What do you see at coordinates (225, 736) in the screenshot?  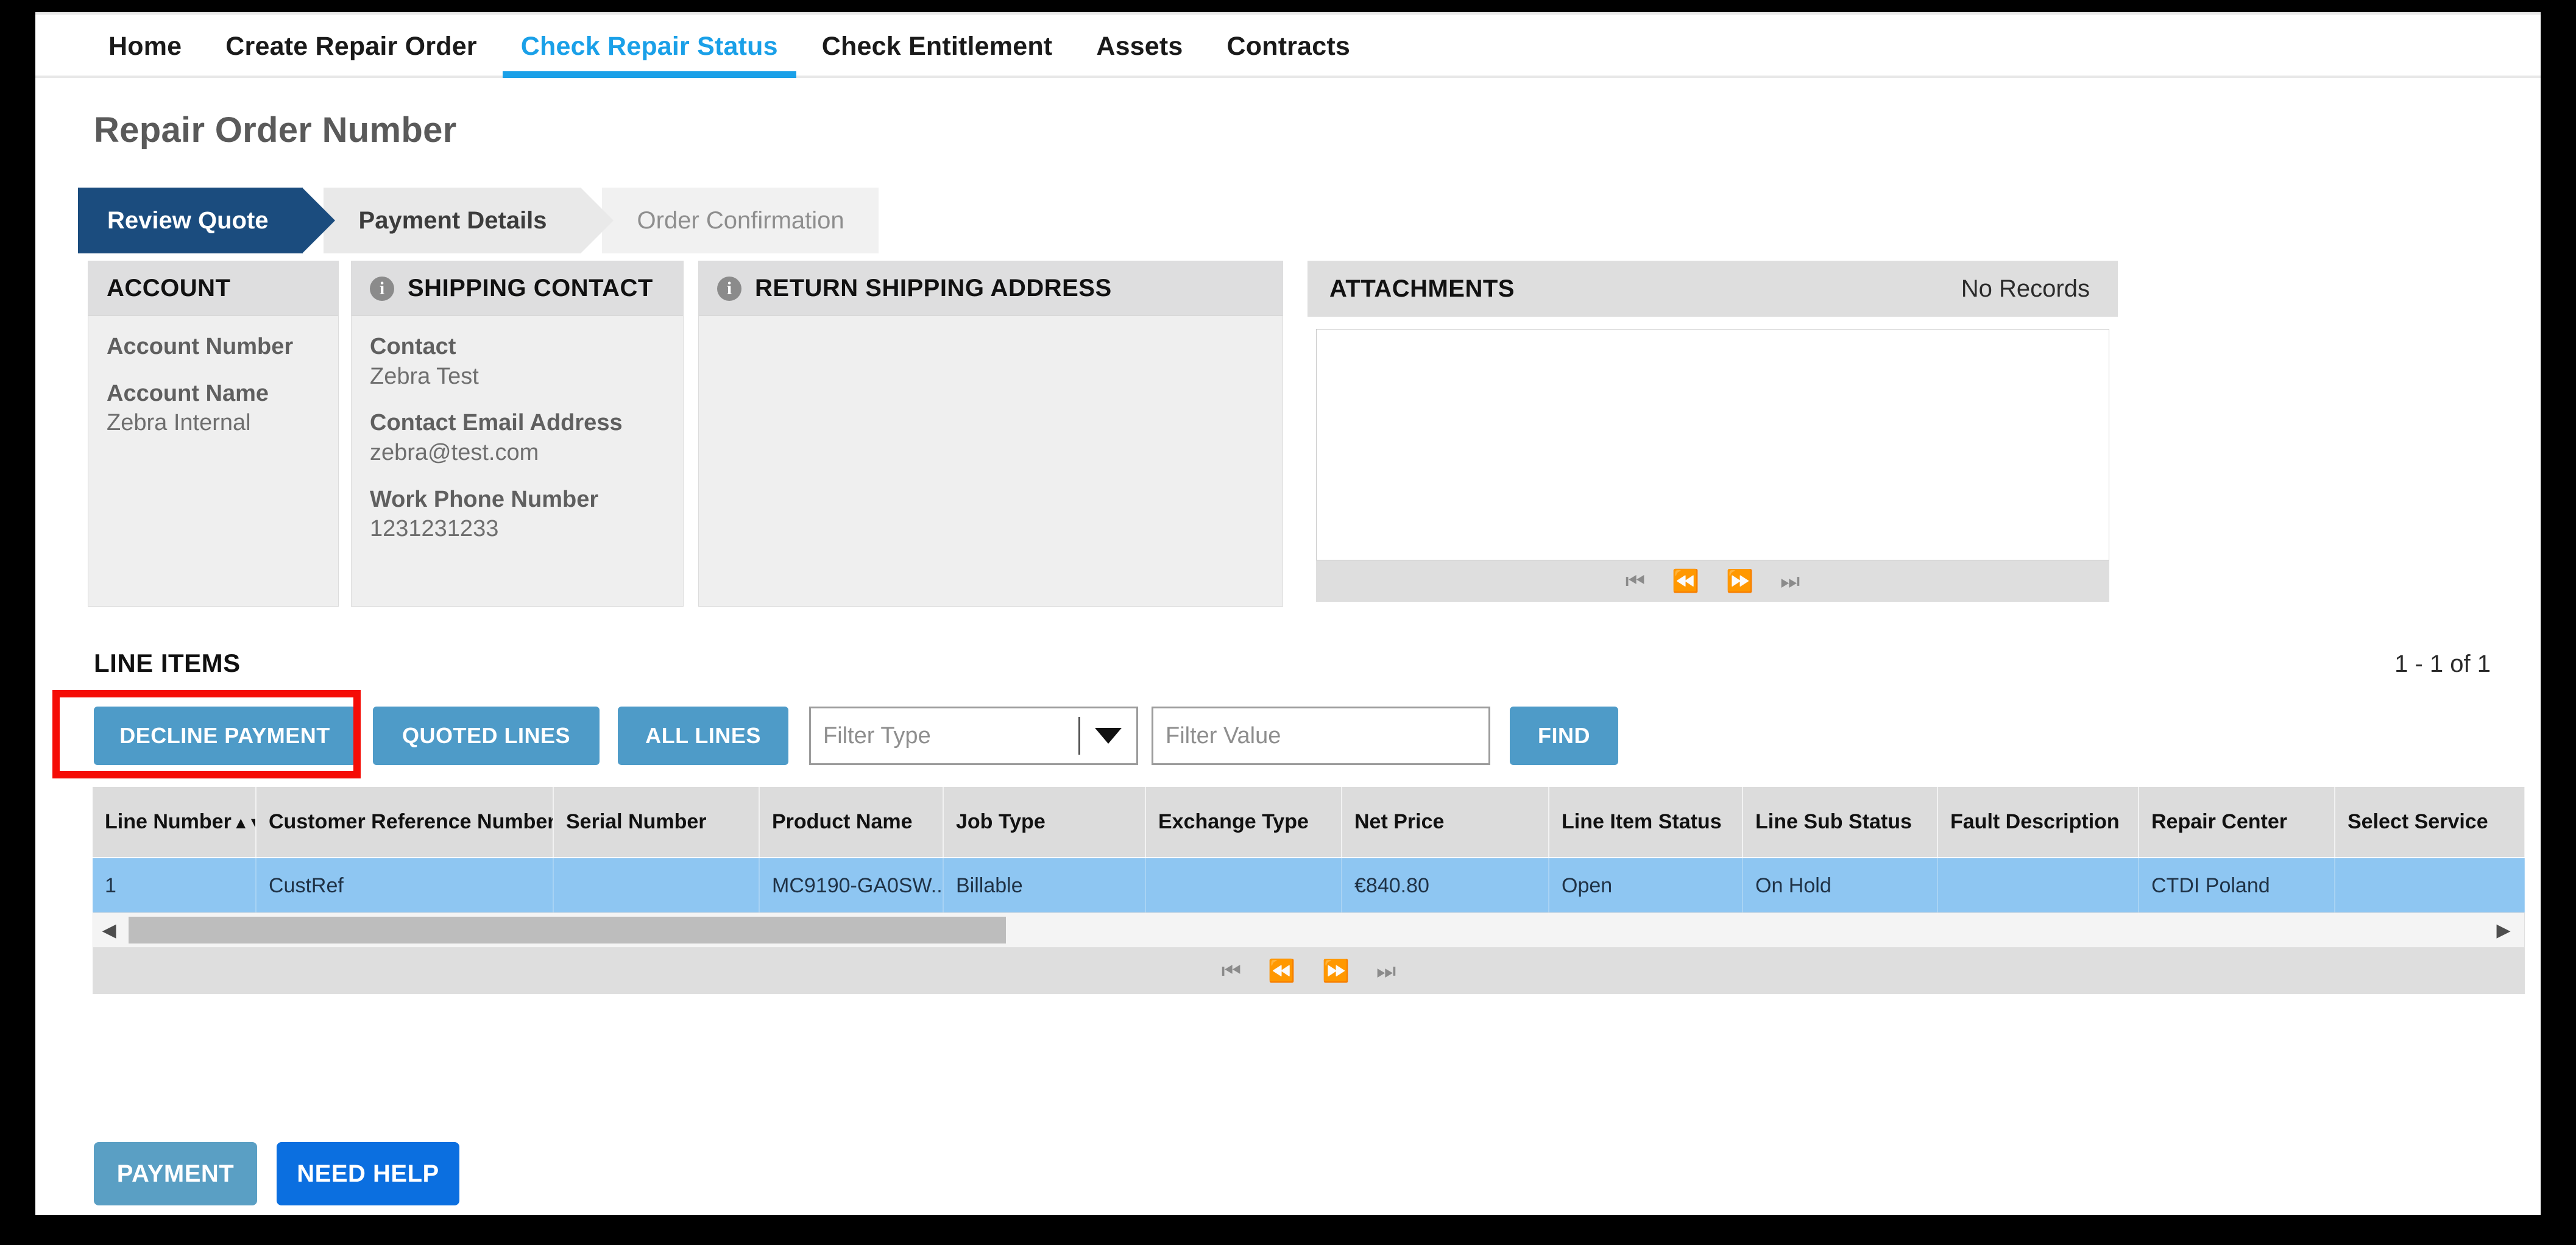 I see `decline-payment-button: DECLINE PAYMENT` at bounding box center [225, 736].